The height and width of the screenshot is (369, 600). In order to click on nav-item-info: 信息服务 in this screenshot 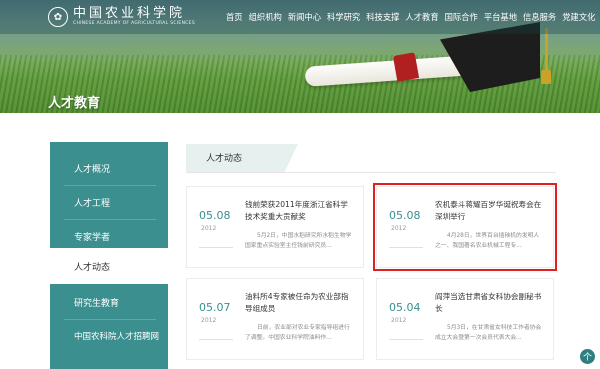, I will do `click(539, 17)`.